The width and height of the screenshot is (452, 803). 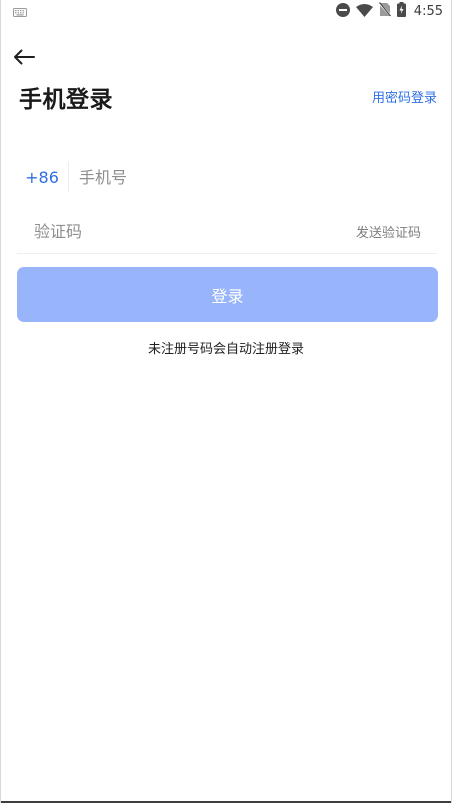 What do you see at coordinates (396, 231) in the screenshot?
I see `send-code-button: 发送验证码` at bounding box center [396, 231].